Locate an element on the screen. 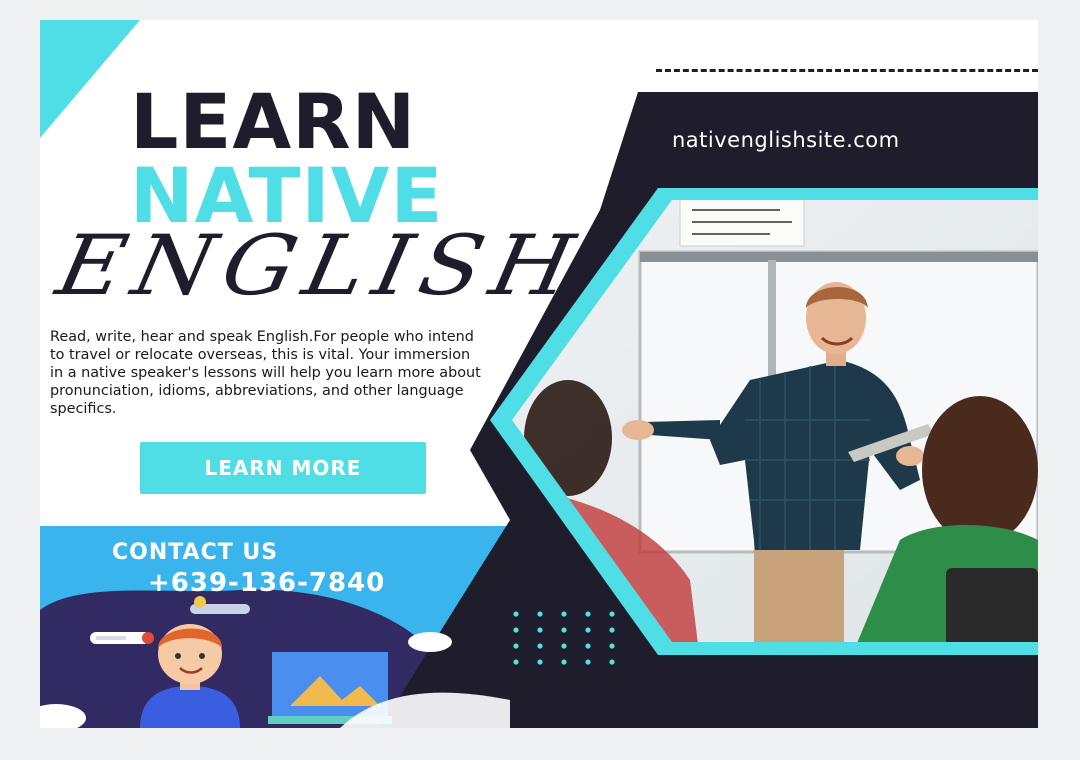  dashed-divider is located at coordinates (847, 70).